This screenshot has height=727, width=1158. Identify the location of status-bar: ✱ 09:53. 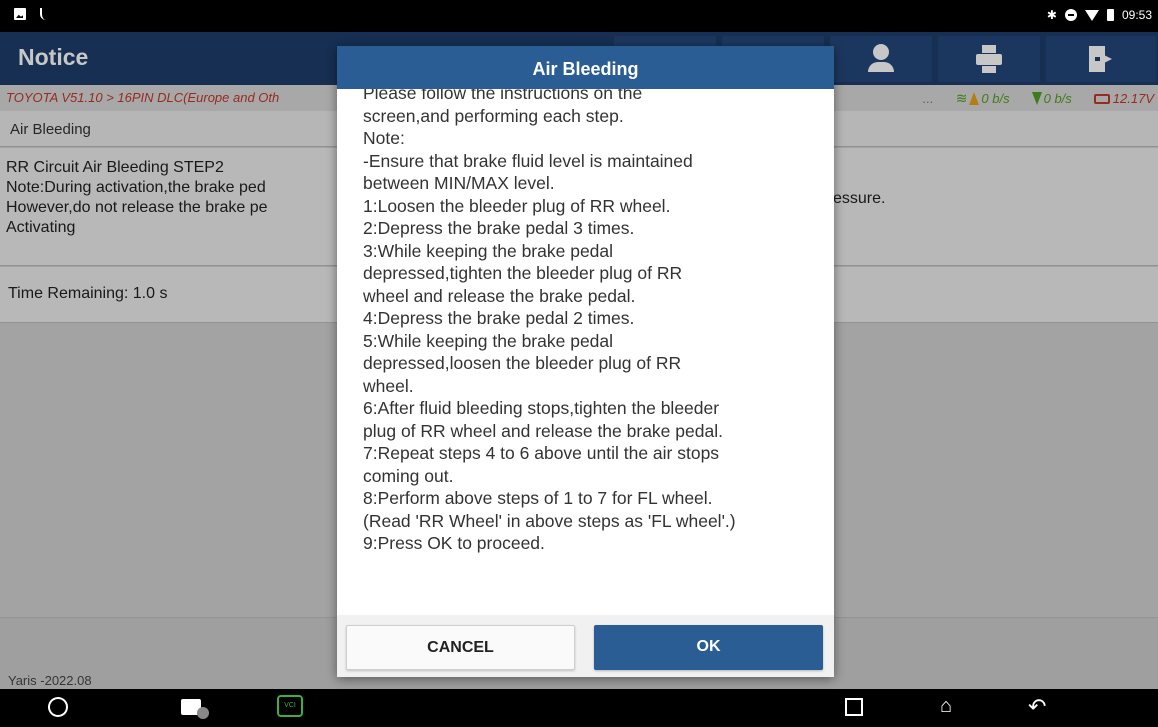
(579, 16).